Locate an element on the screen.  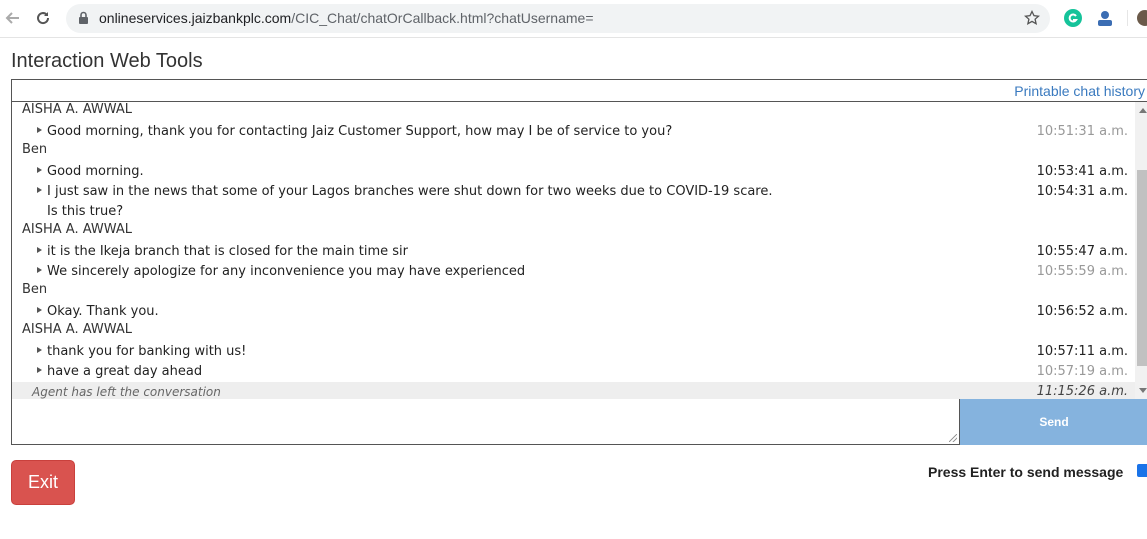
resize-grip-icon is located at coordinates (953, 438).